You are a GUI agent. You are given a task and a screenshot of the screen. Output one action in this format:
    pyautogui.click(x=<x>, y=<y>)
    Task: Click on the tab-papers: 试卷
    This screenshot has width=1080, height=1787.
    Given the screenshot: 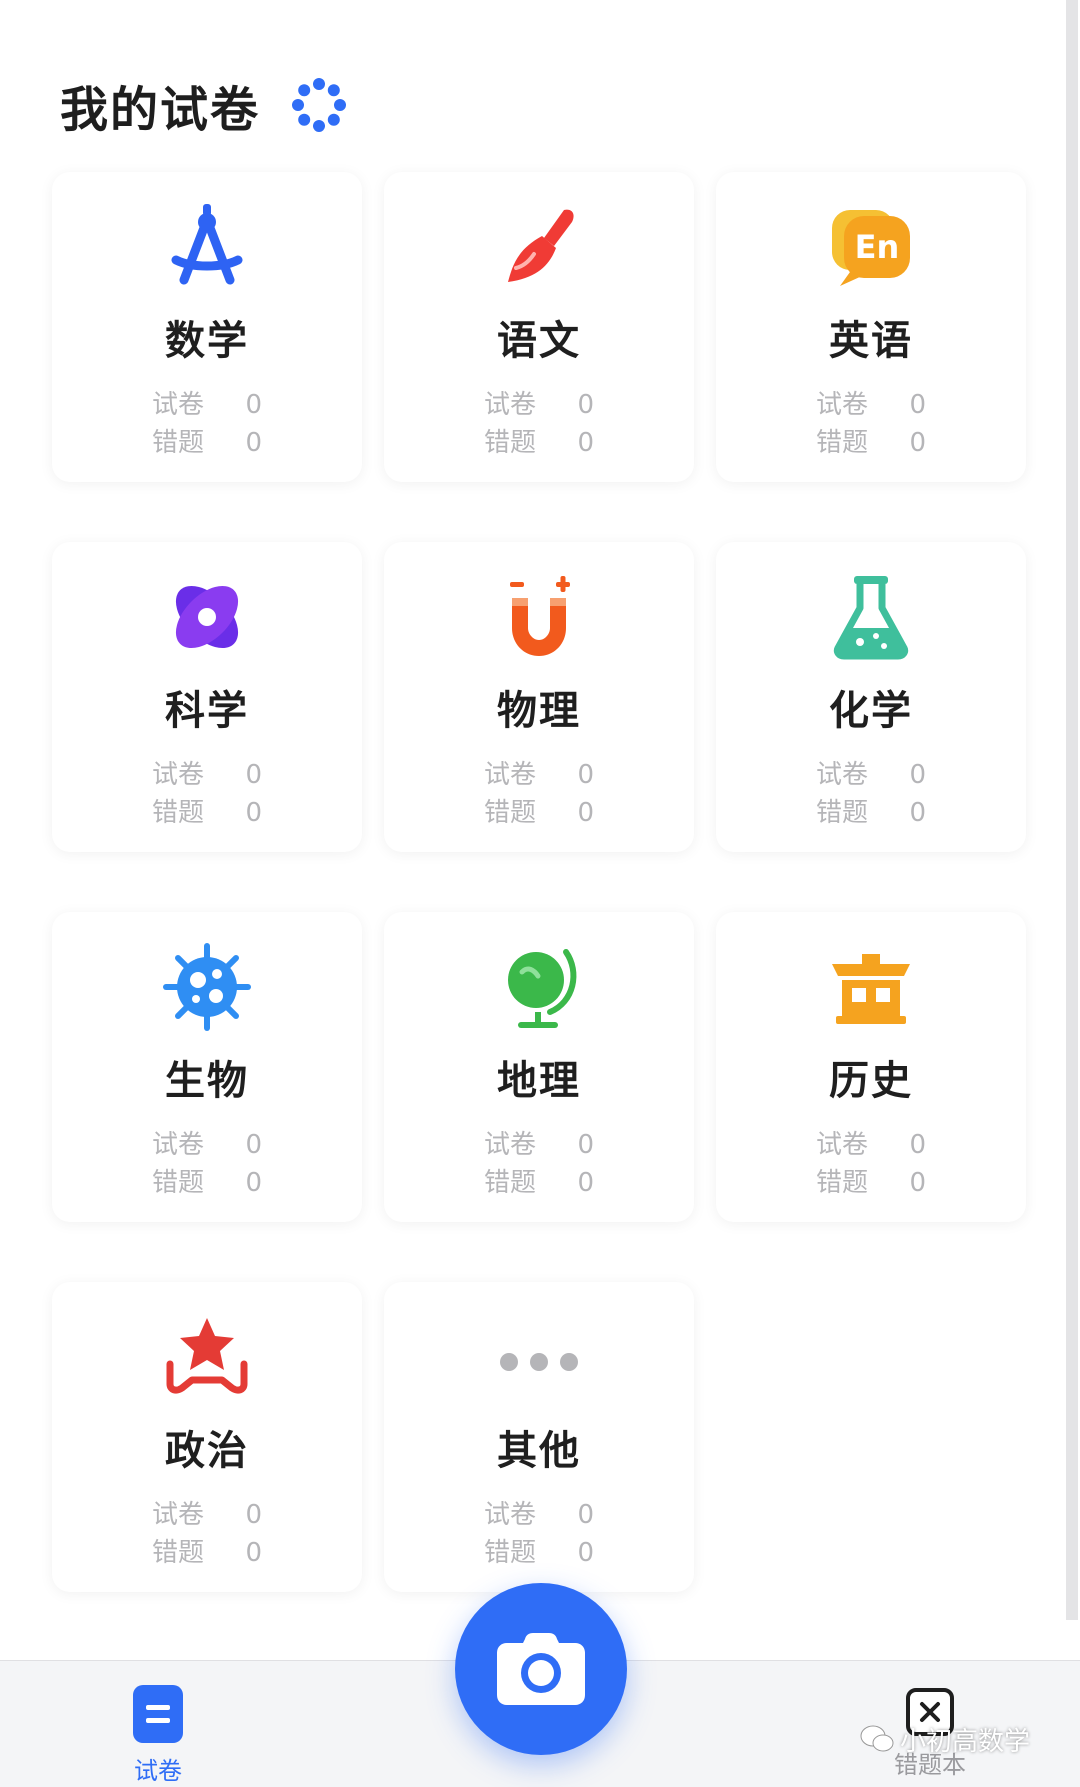 What is the action you would take?
    pyautogui.click(x=158, y=1735)
    